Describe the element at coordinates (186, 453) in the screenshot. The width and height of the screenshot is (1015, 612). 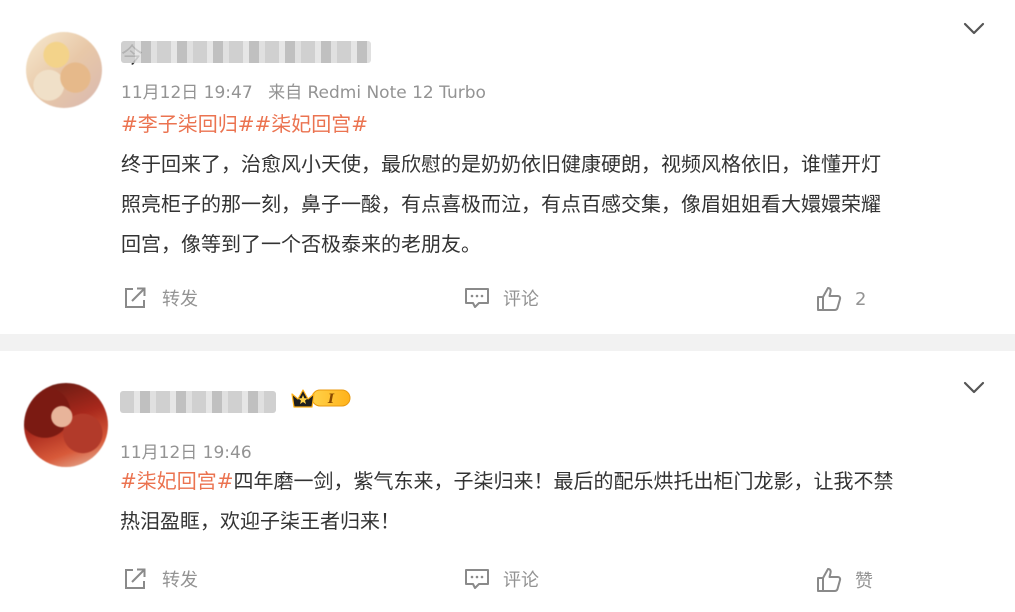
I see `post-date: 11月12日 19:46` at that location.